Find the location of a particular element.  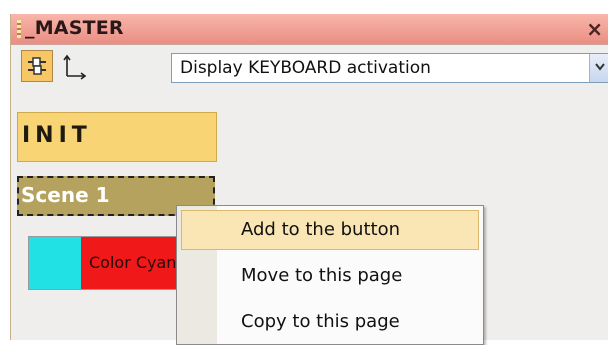

color-cyan-button: Color Cyan is located at coordinates (108, 263).